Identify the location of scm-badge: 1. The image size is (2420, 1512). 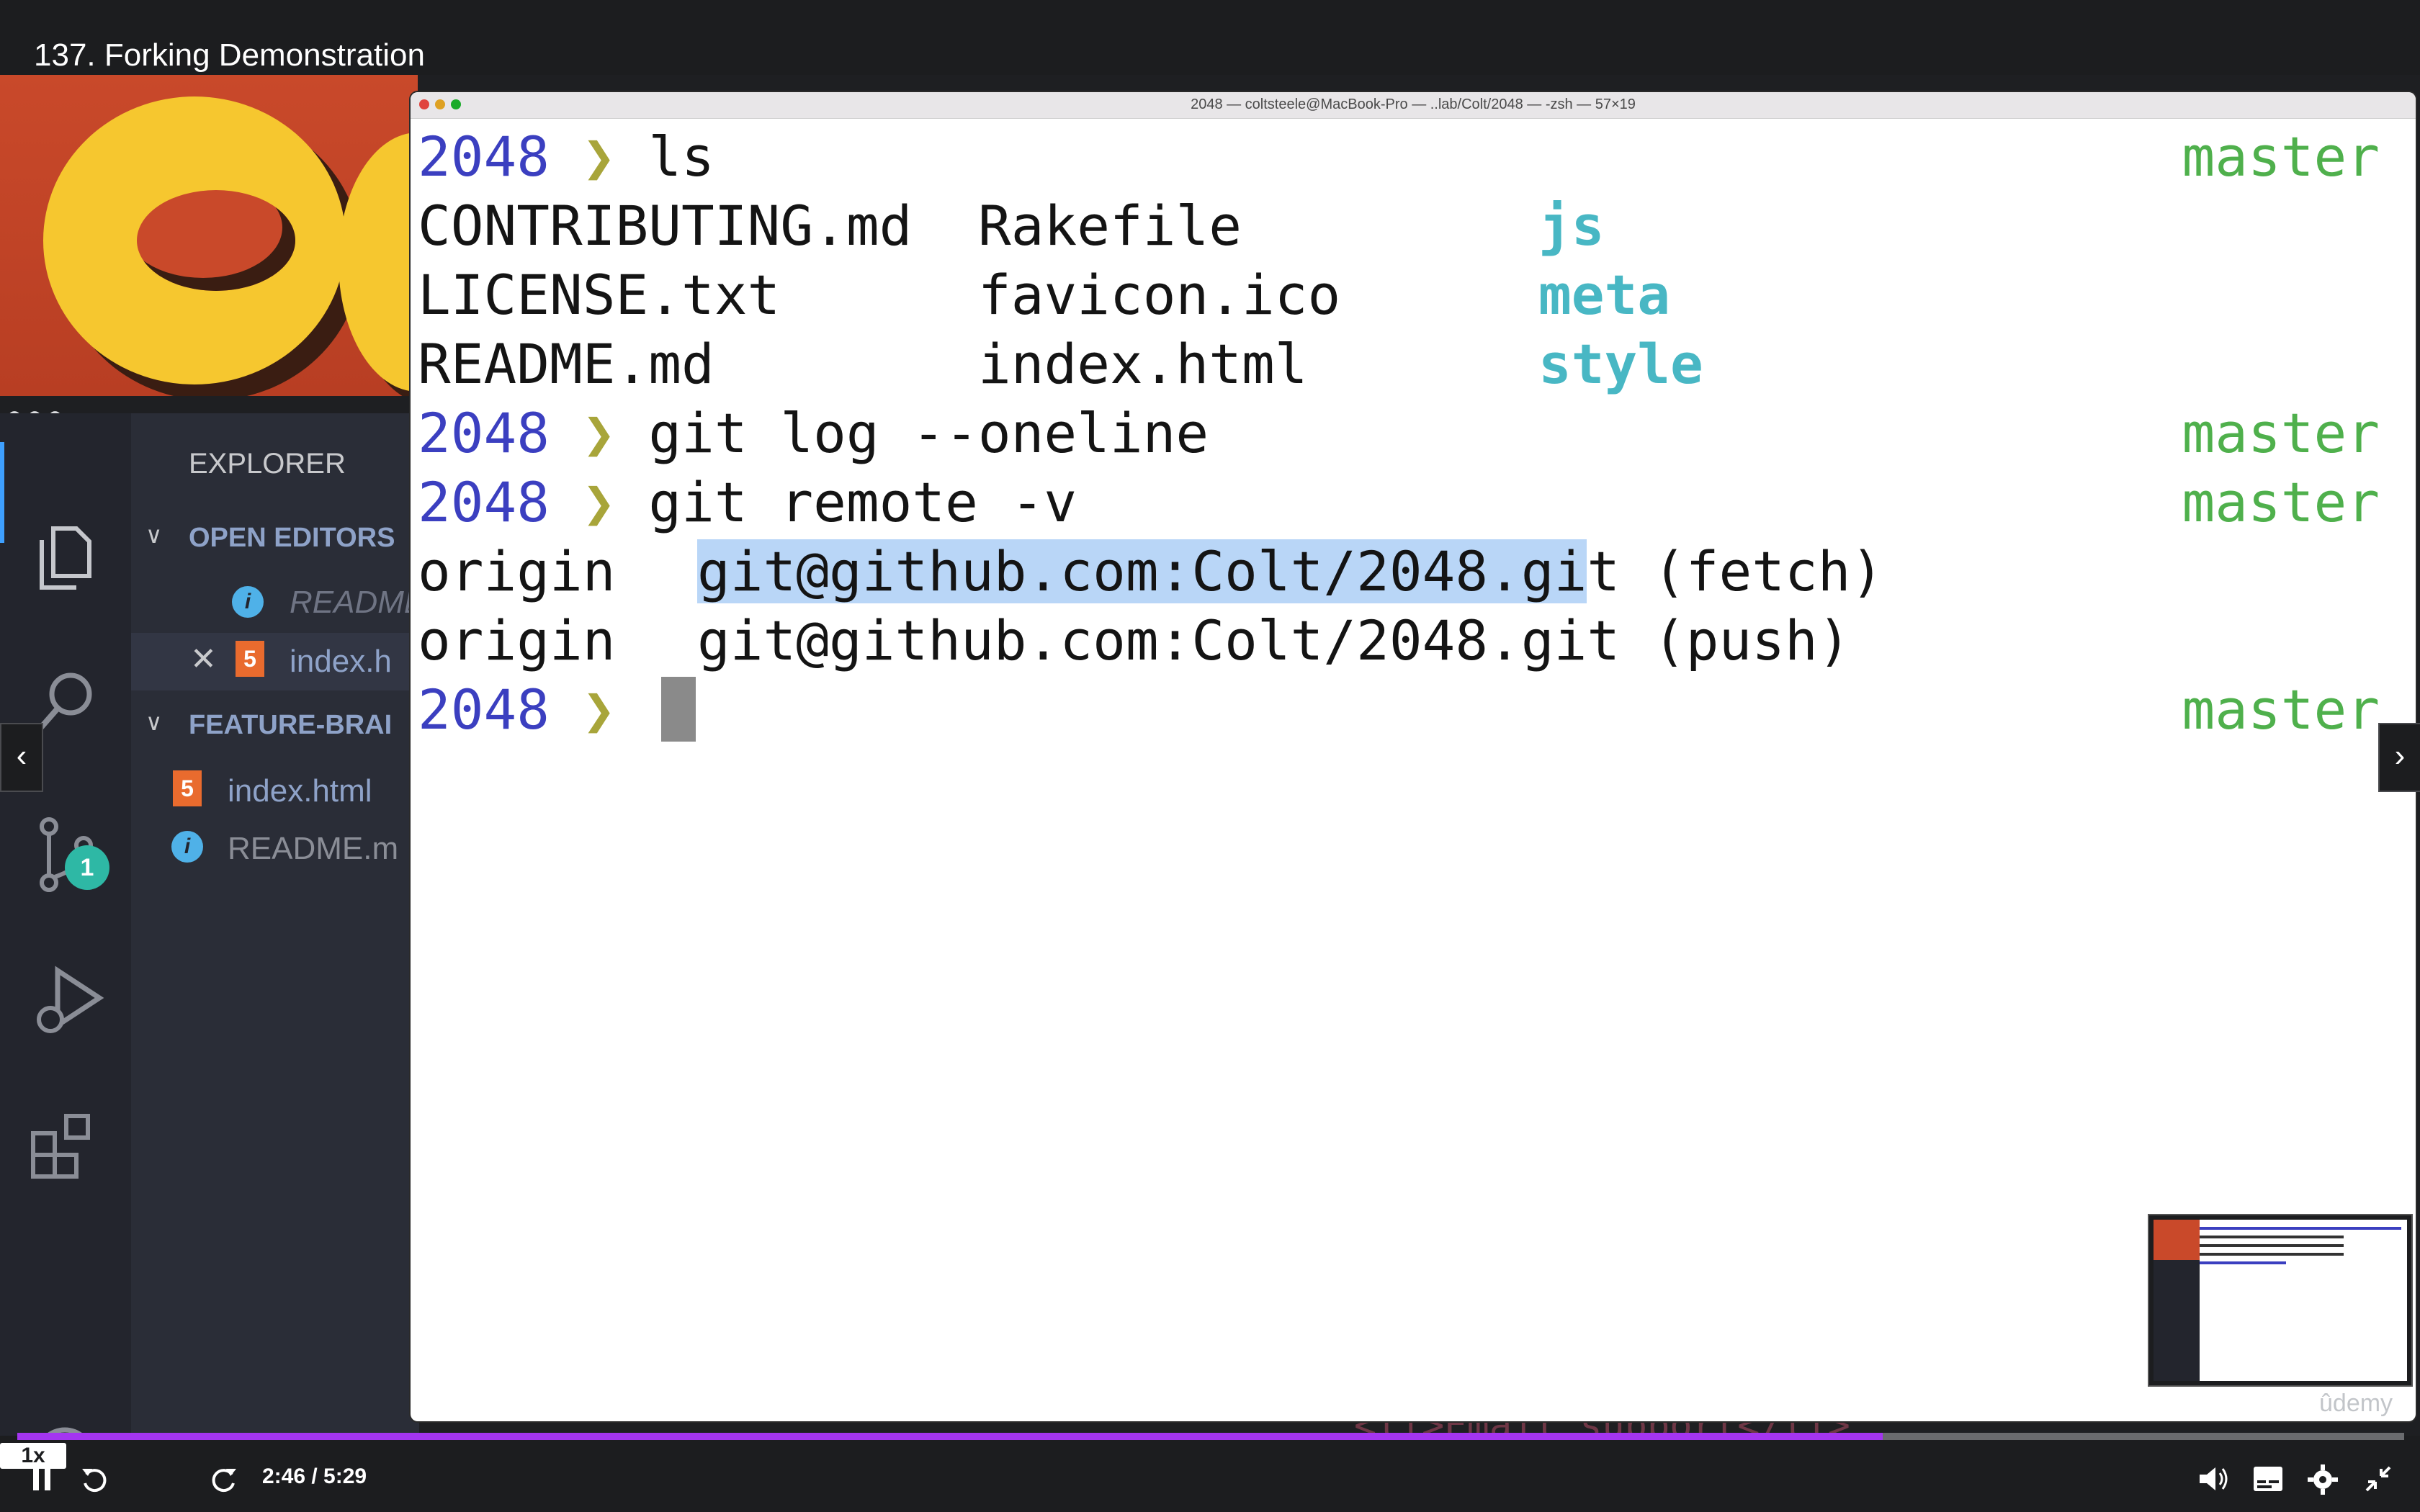
(87, 867).